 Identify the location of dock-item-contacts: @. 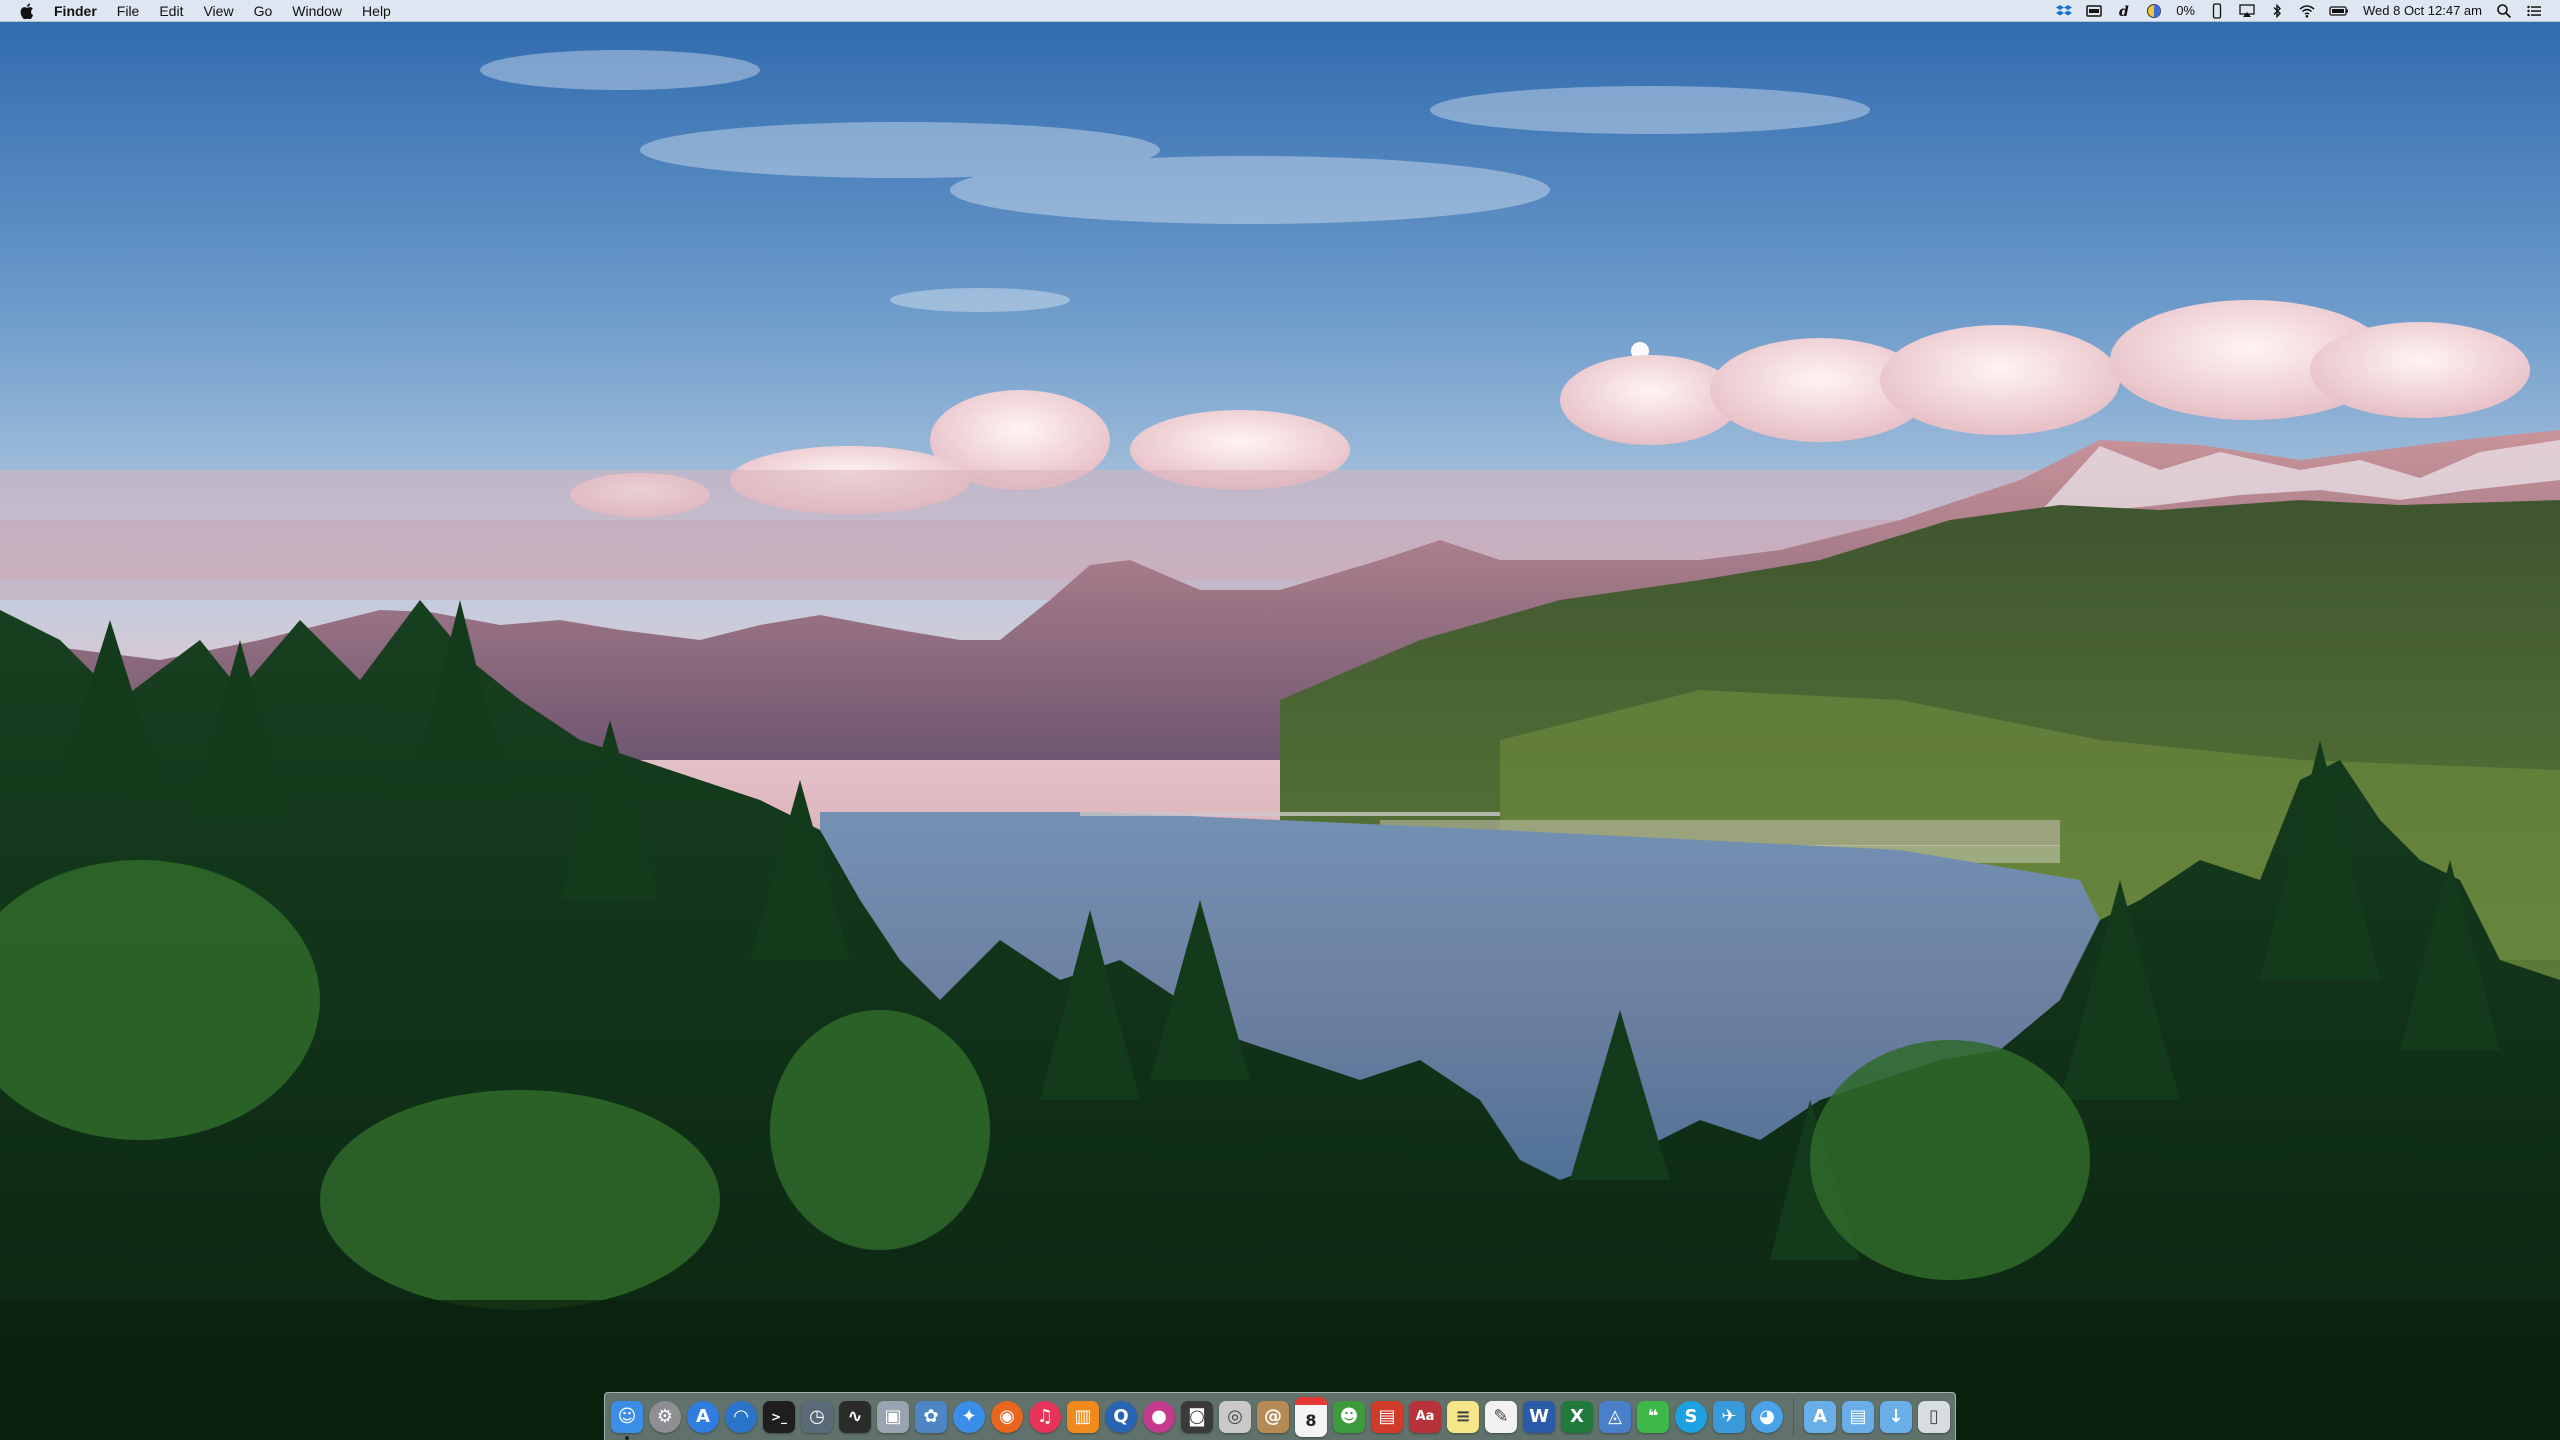
(1273, 1416).